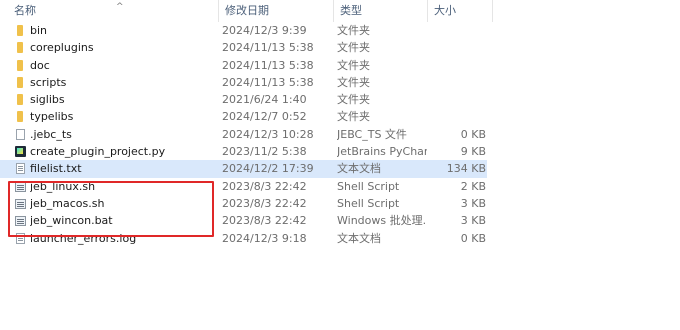 The image size is (680, 330). I want to click on file-date: 2021/6/24 1:40, so click(264, 100).